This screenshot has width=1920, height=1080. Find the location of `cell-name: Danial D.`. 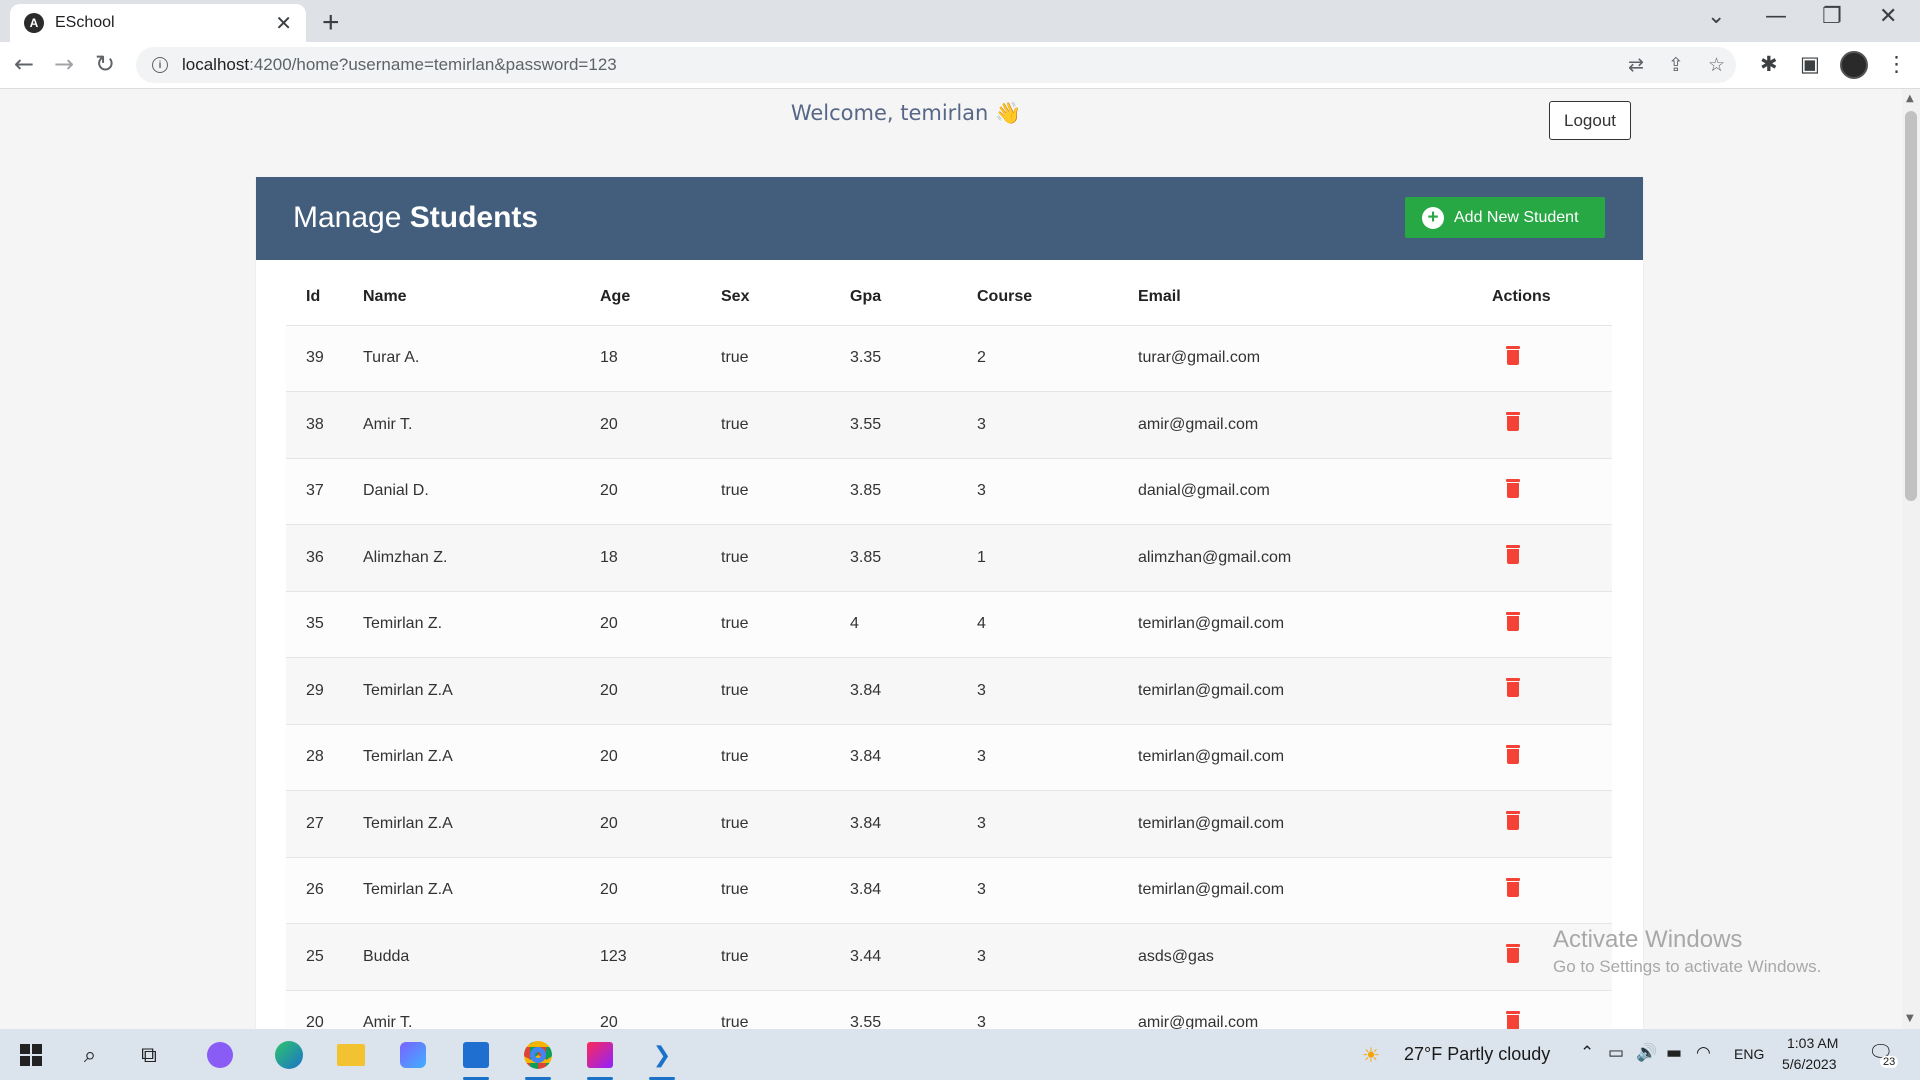

cell-name: Danial D. is located at coordinates (481, 491).